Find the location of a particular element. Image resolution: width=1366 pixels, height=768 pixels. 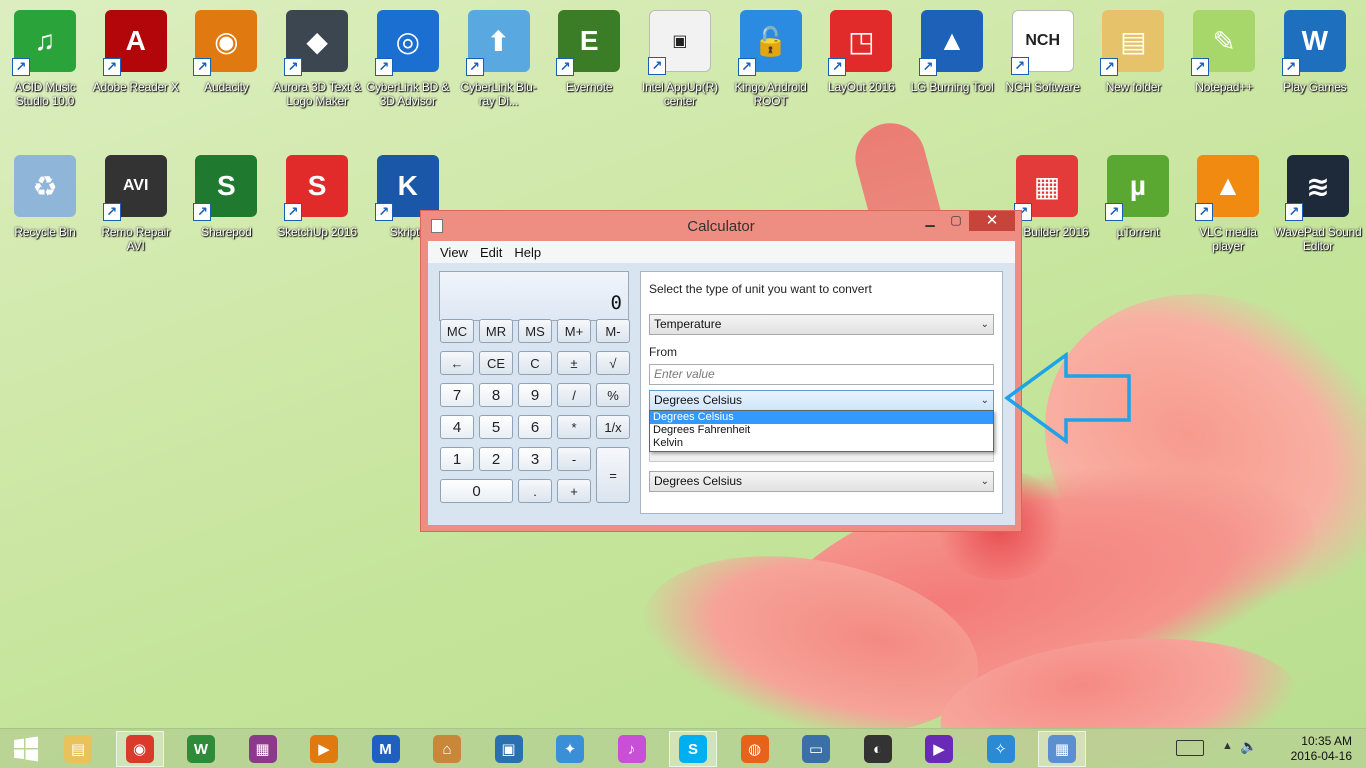

desktop-shortcut: ▲ ↗ LG Burning Tool is located at coordinates (952, 52).